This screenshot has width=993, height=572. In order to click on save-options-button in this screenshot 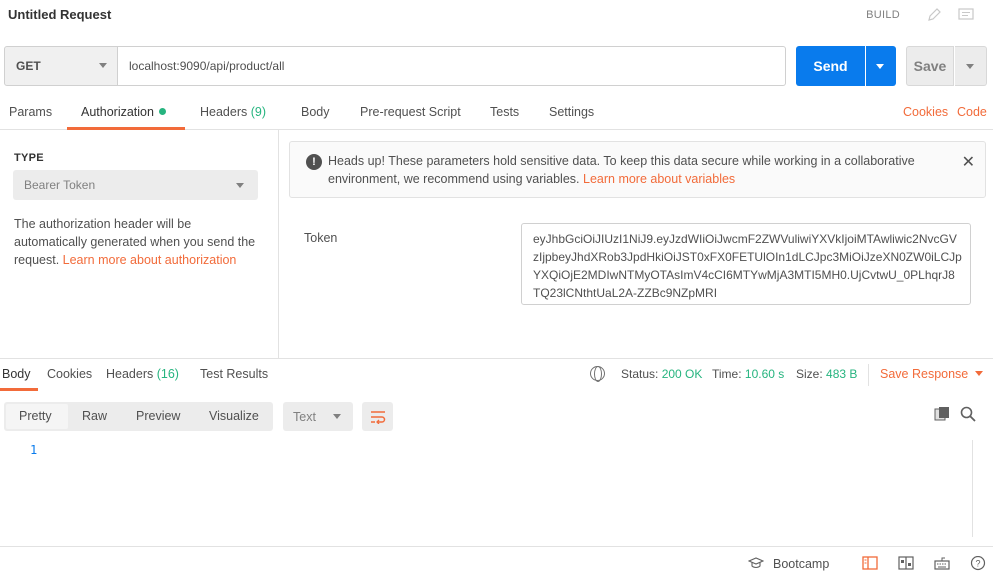, I will do `click(971, 66)`.